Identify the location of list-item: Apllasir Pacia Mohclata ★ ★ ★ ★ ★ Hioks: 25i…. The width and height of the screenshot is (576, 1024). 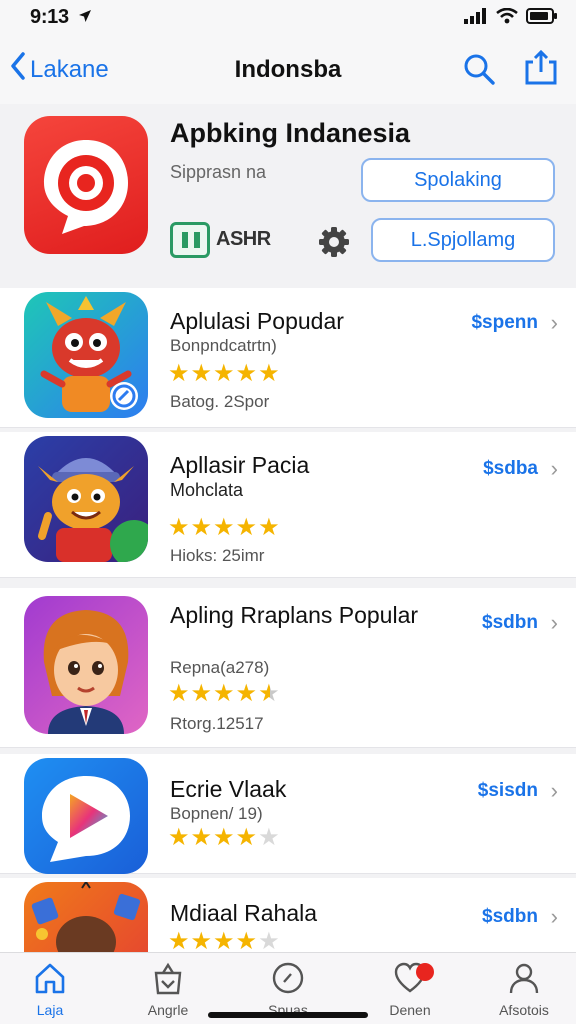
(288, 505).